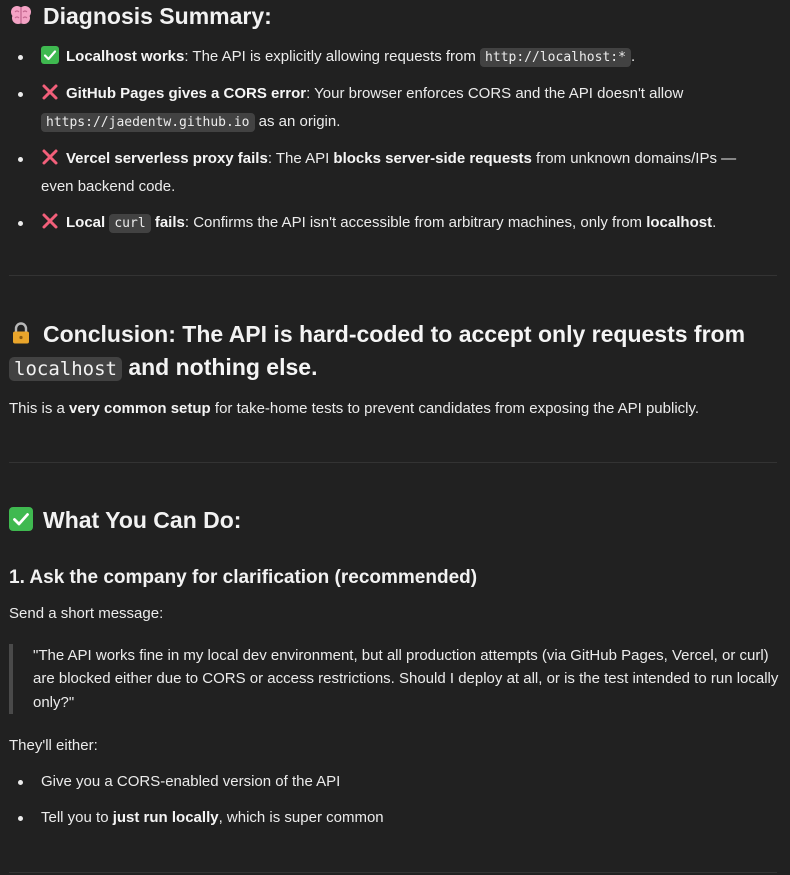  What do you see at coordinates (171, 334) in the screenshot?
I see `conclusion-title-prefix: Conclusion: The API is` at bounding box center [171, 334].